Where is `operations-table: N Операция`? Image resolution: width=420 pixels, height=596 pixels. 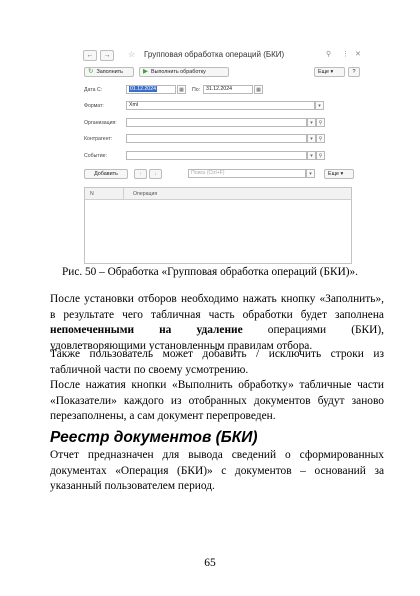 operations-table: N Операция is located at coordinates (218, 225).